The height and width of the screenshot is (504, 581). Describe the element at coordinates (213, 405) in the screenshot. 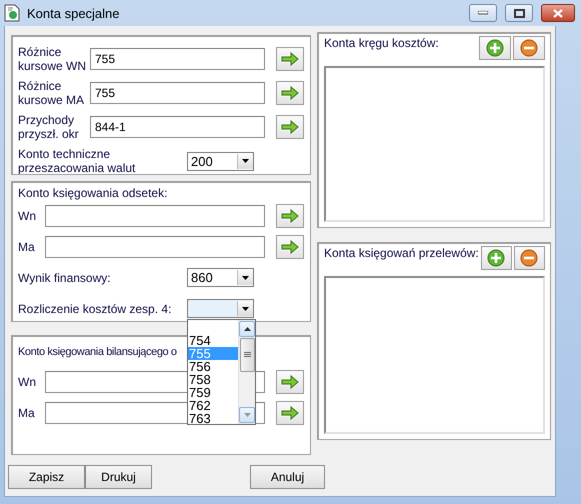

I see `dropdown-option: 762` at that location.